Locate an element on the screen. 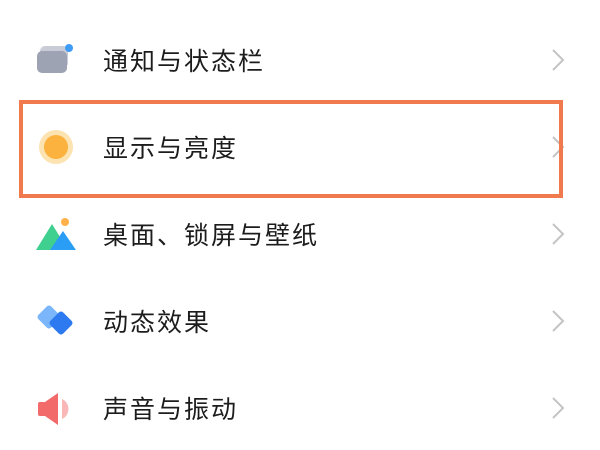 The width and height of the screenshot is (600, 450). wallpaper-mountain-icon is located at coordinates (56, 234).